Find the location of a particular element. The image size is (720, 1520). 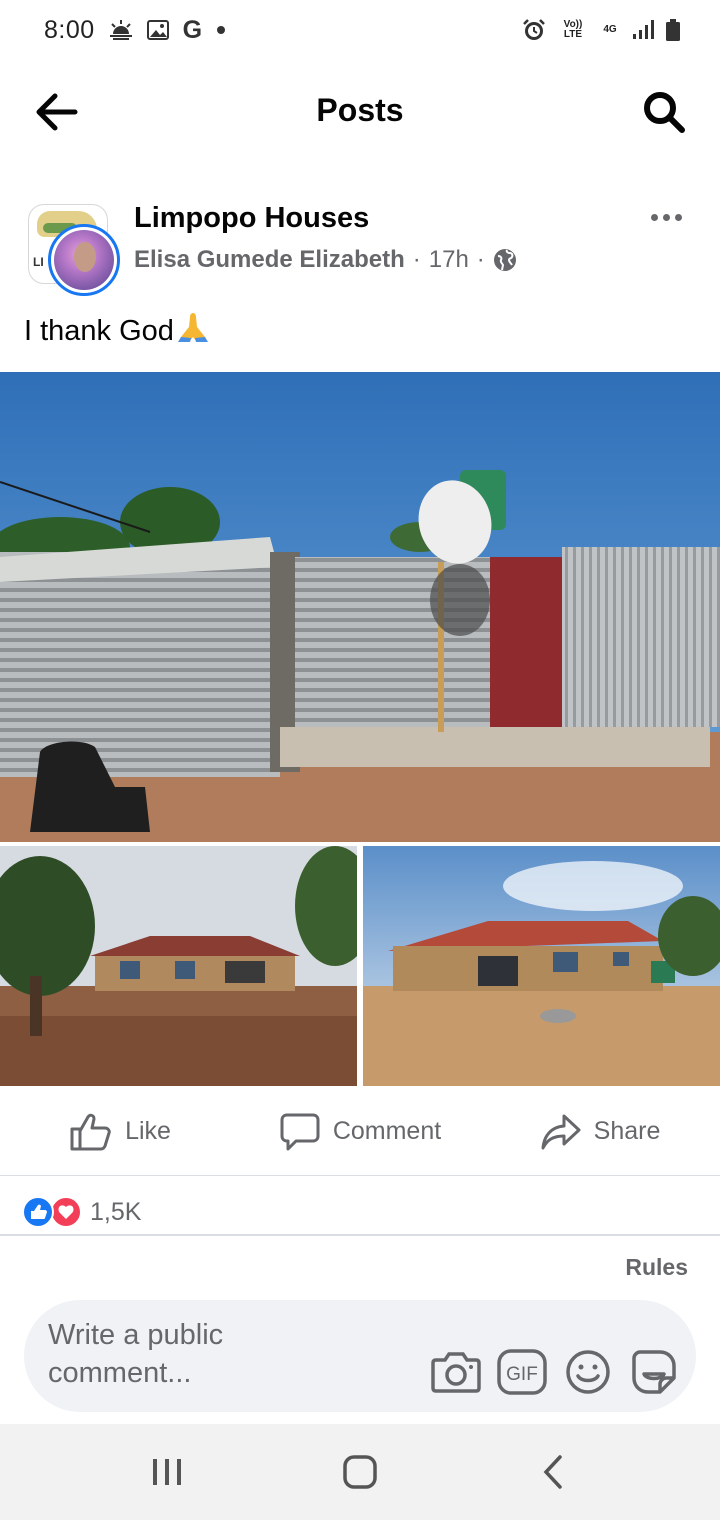

battery-icon is located at coordinates (673, 30).